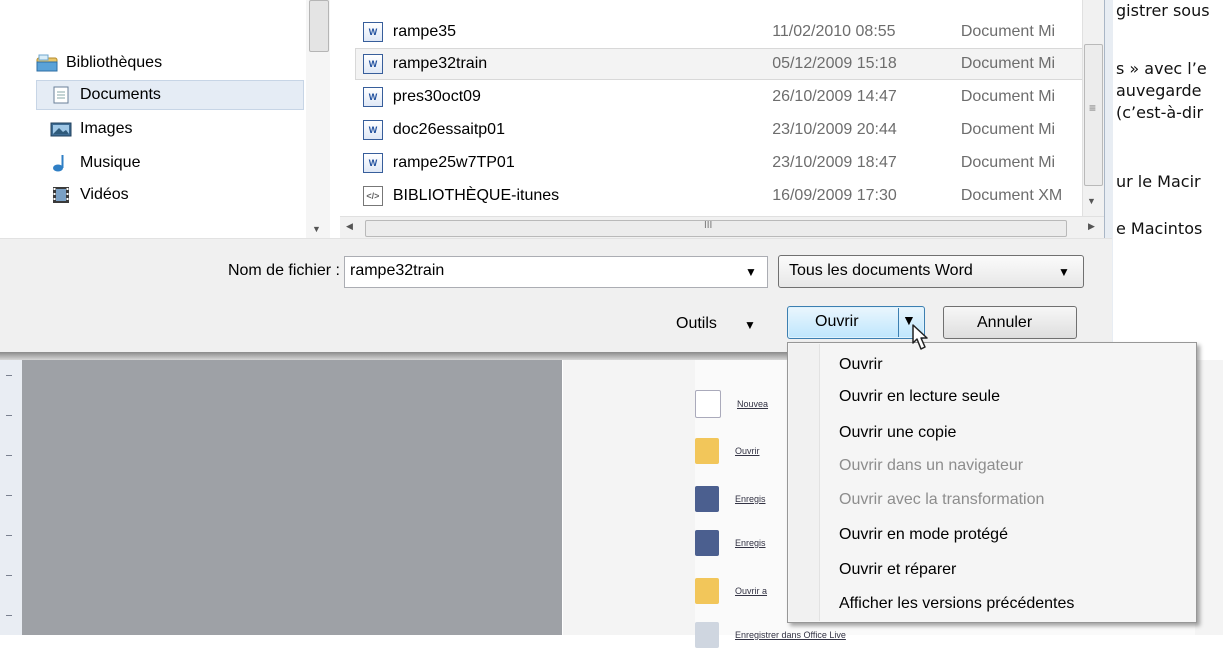 Image resolution: width=1223 pixels, height=648 pixels. What do you see at coordinates (717, 32) in the screenshot?
I see `file-row: W rampe35 11/02/2010 08:55 Document Mi` at bounding box center [717, 32].